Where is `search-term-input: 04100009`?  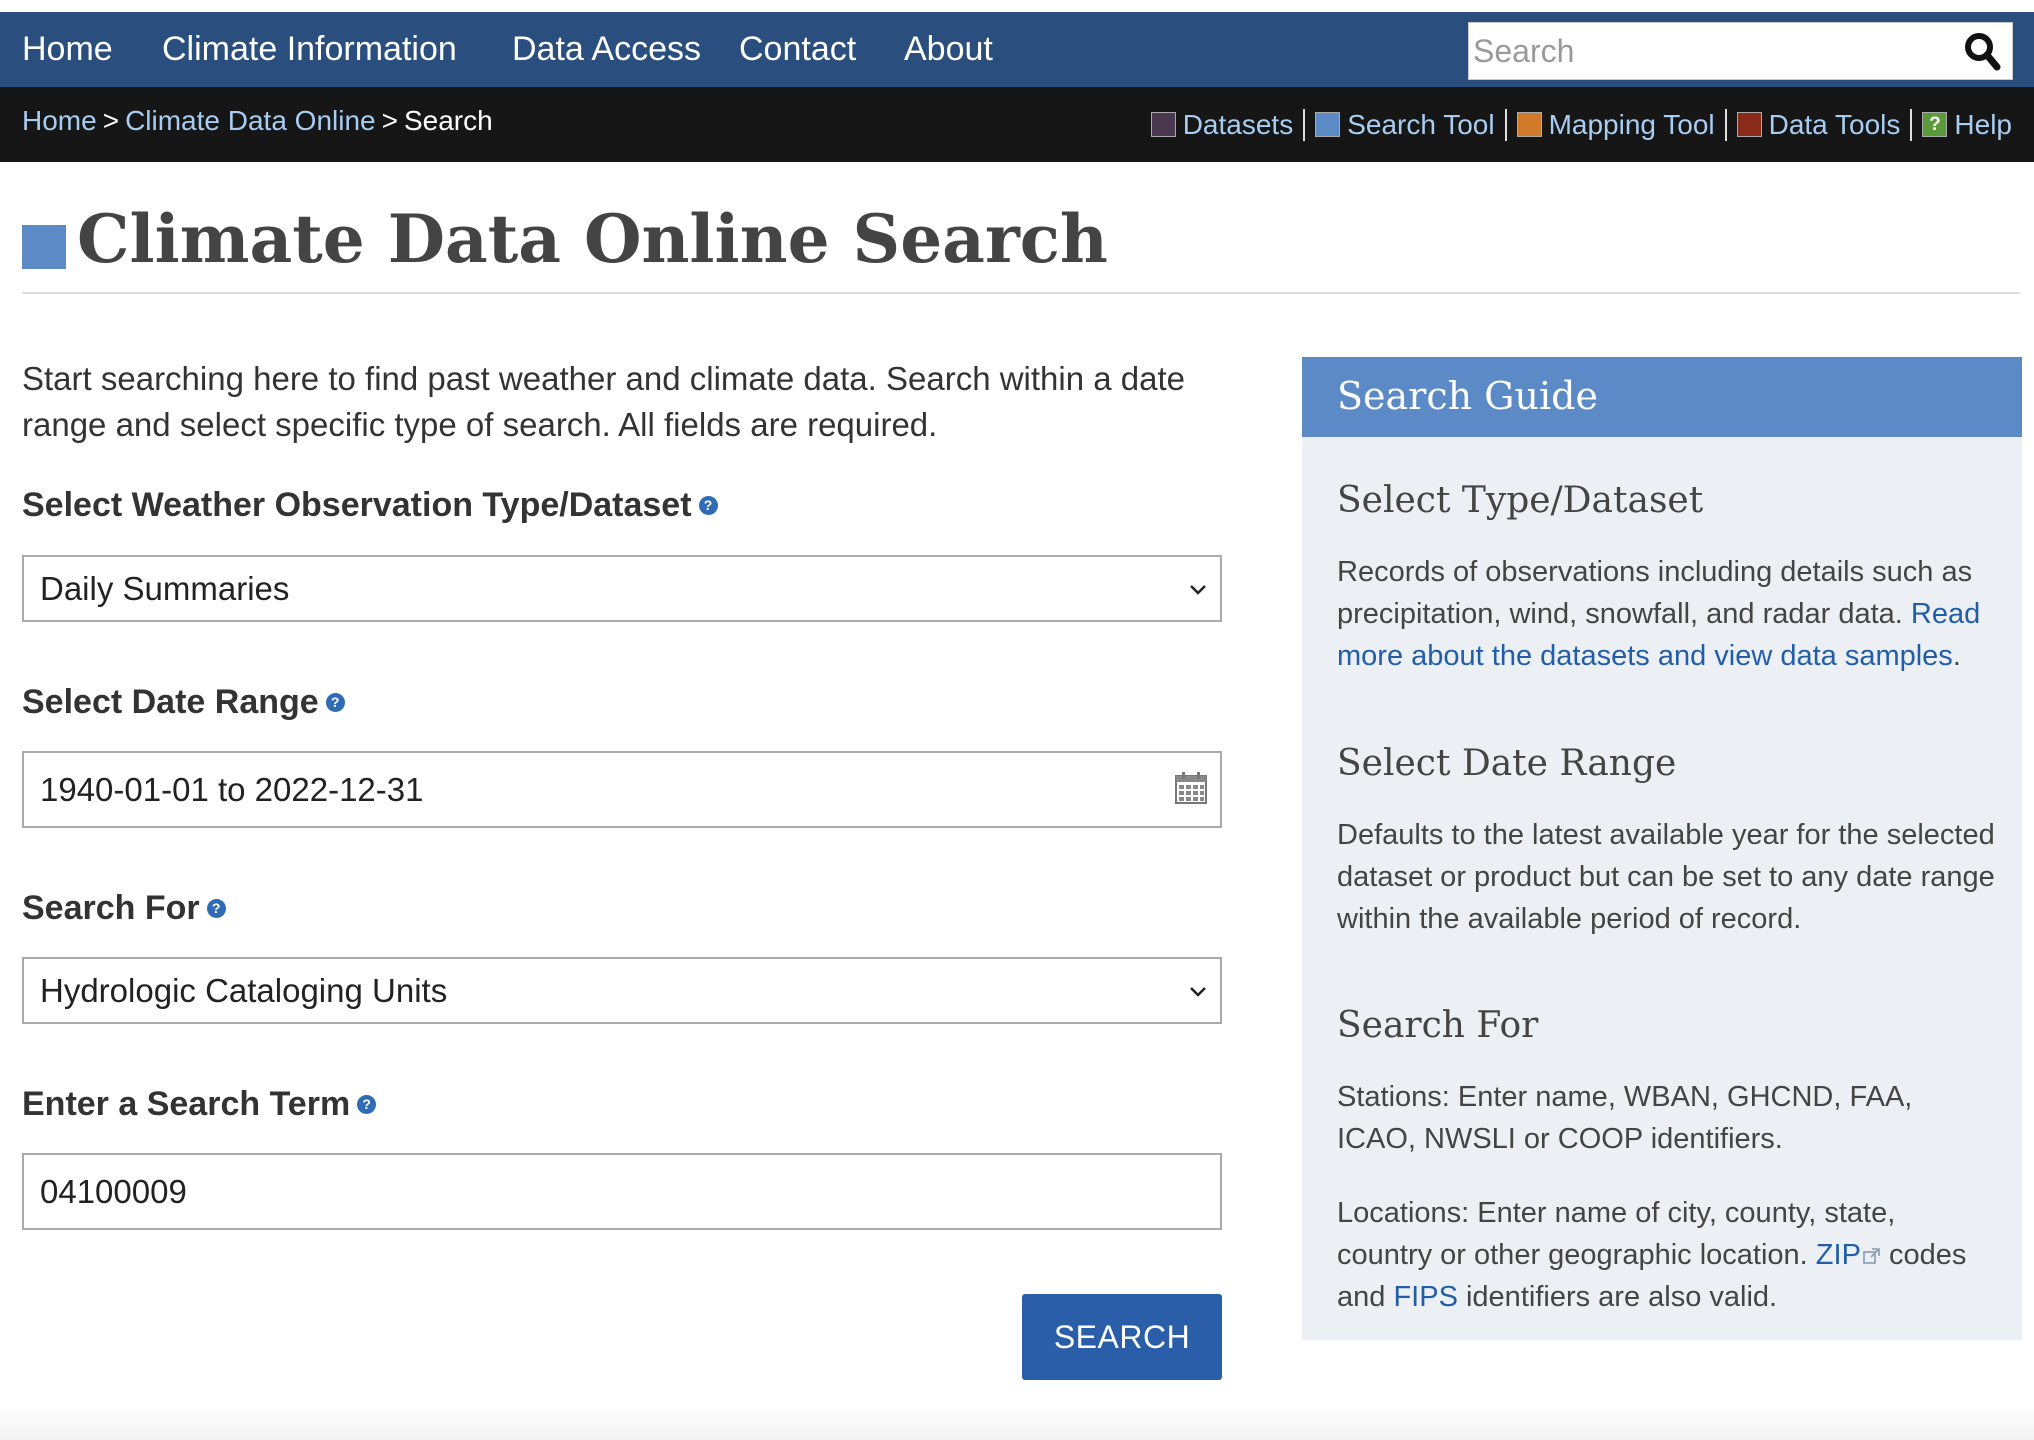 search-term-input: 04100009 is located at coordinates (622, 1191).